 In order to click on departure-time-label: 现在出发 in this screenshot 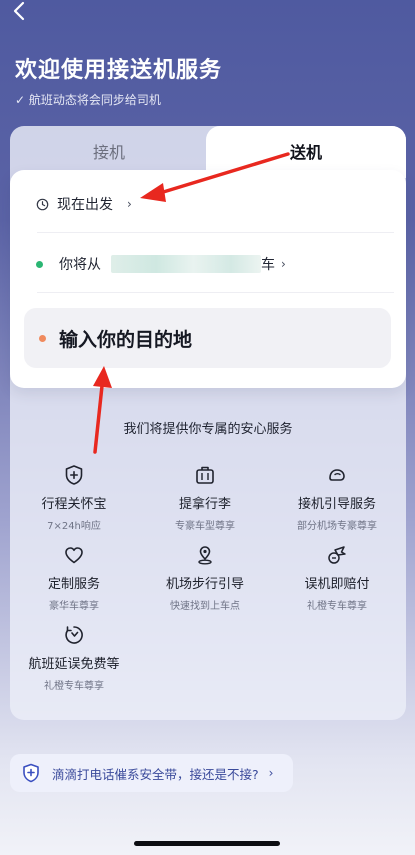, I will do `click(85, 205)`.